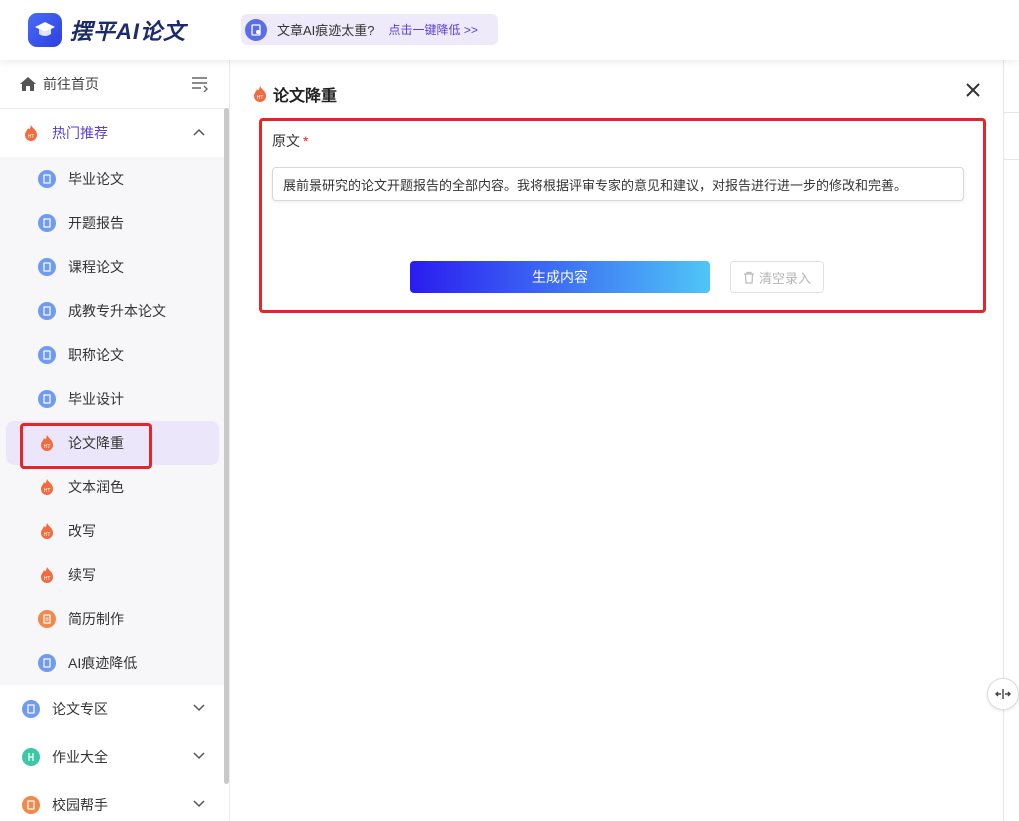 Image resolution: width=1019 pixels, height=821 pixels. Describe the element at coordinates (290, 141) in the screenshot. I see `original-text-label: 原文 *` at that location.